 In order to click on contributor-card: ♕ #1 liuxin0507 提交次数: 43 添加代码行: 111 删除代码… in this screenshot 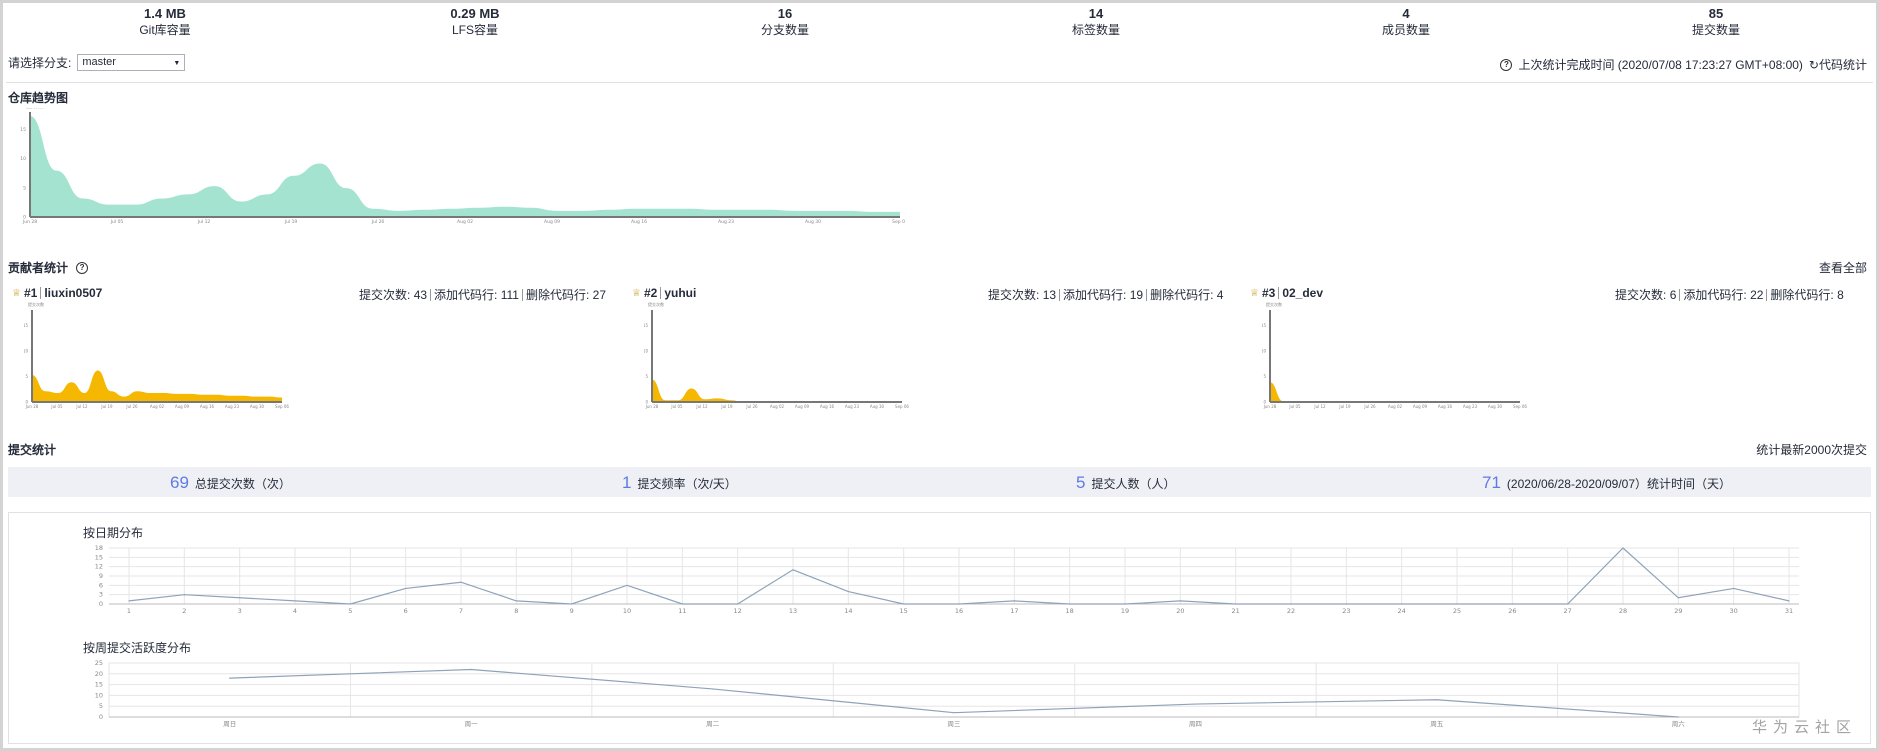, I will do `click(317, 356)`.